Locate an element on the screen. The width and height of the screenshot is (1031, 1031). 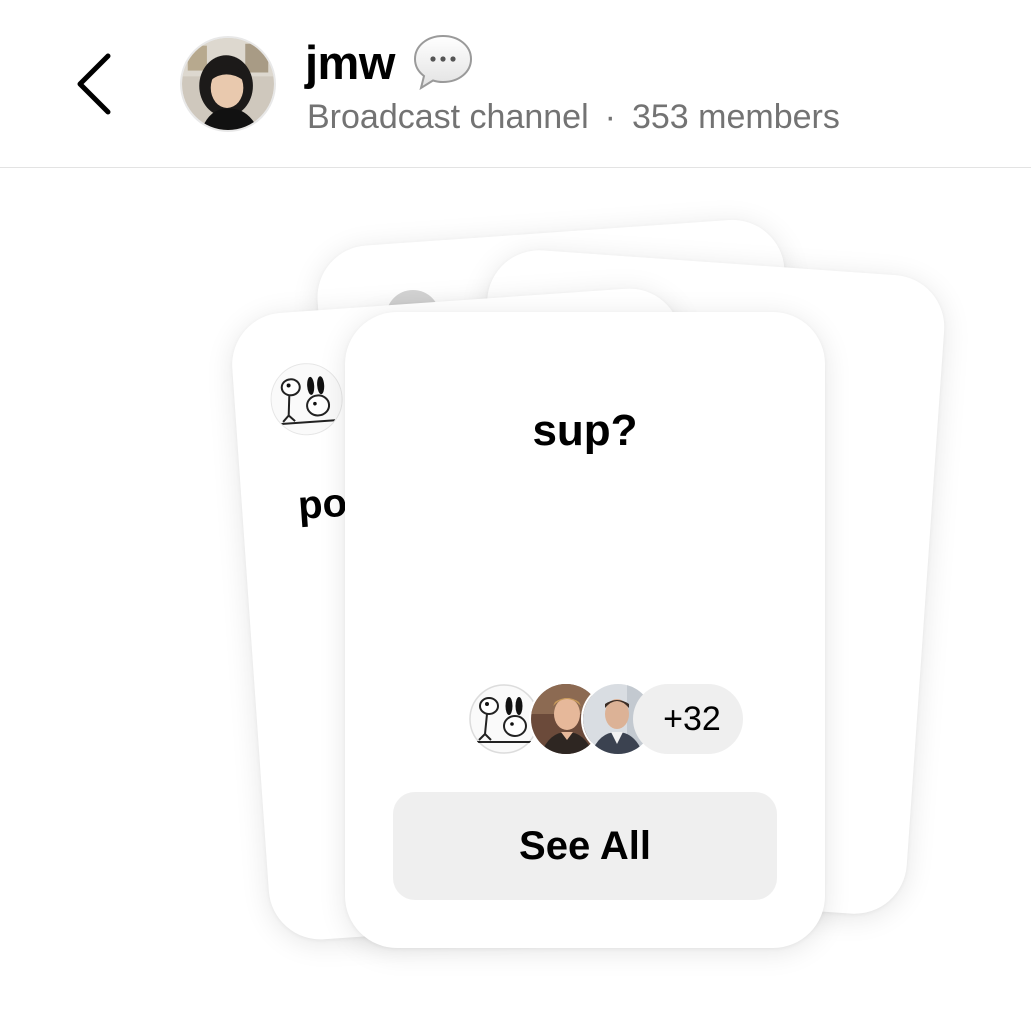
speech-bubble-icon is located at coordinates (442, 62).